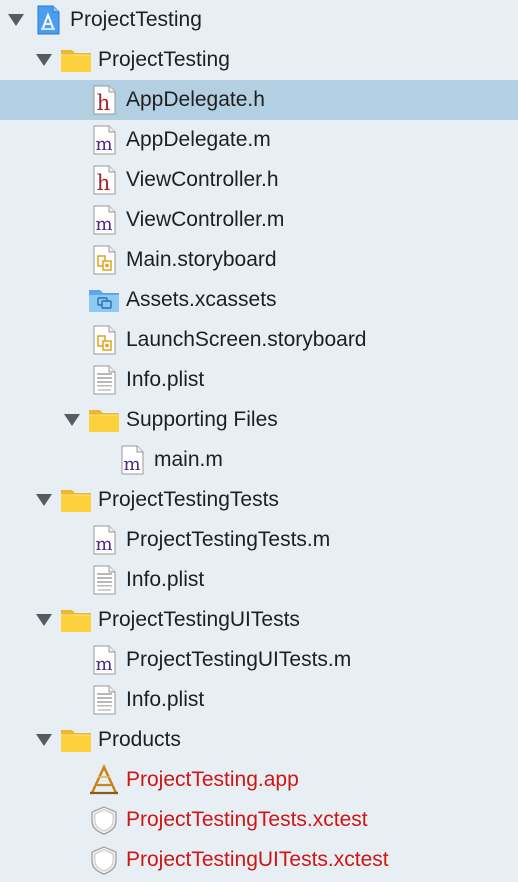 The height and width of the screenshot is (882, 518). Describe the element at coordinates (48, 20) in the screenshot. I see `xcode-project-icon` at that location.